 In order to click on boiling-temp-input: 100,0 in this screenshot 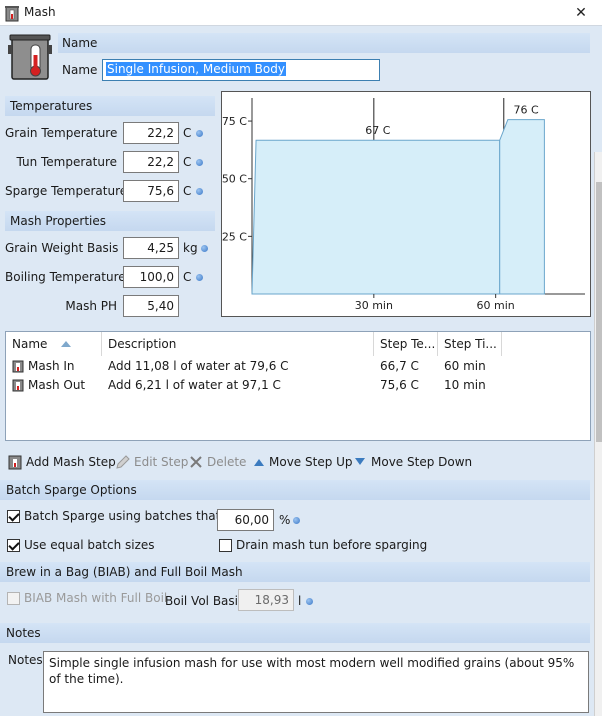, I will do `click(151, 277)`.